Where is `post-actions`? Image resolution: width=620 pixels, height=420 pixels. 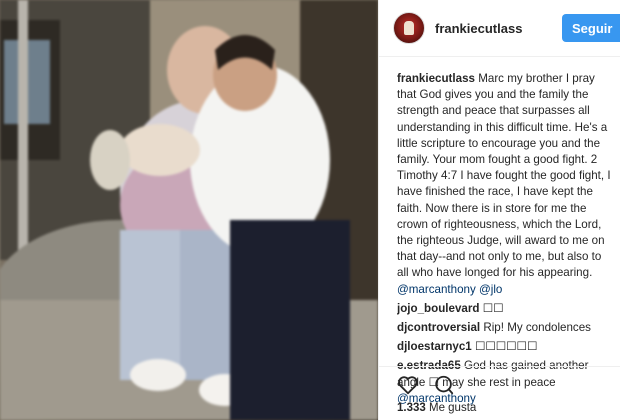 post-actions is located at coordinates (499, 384).